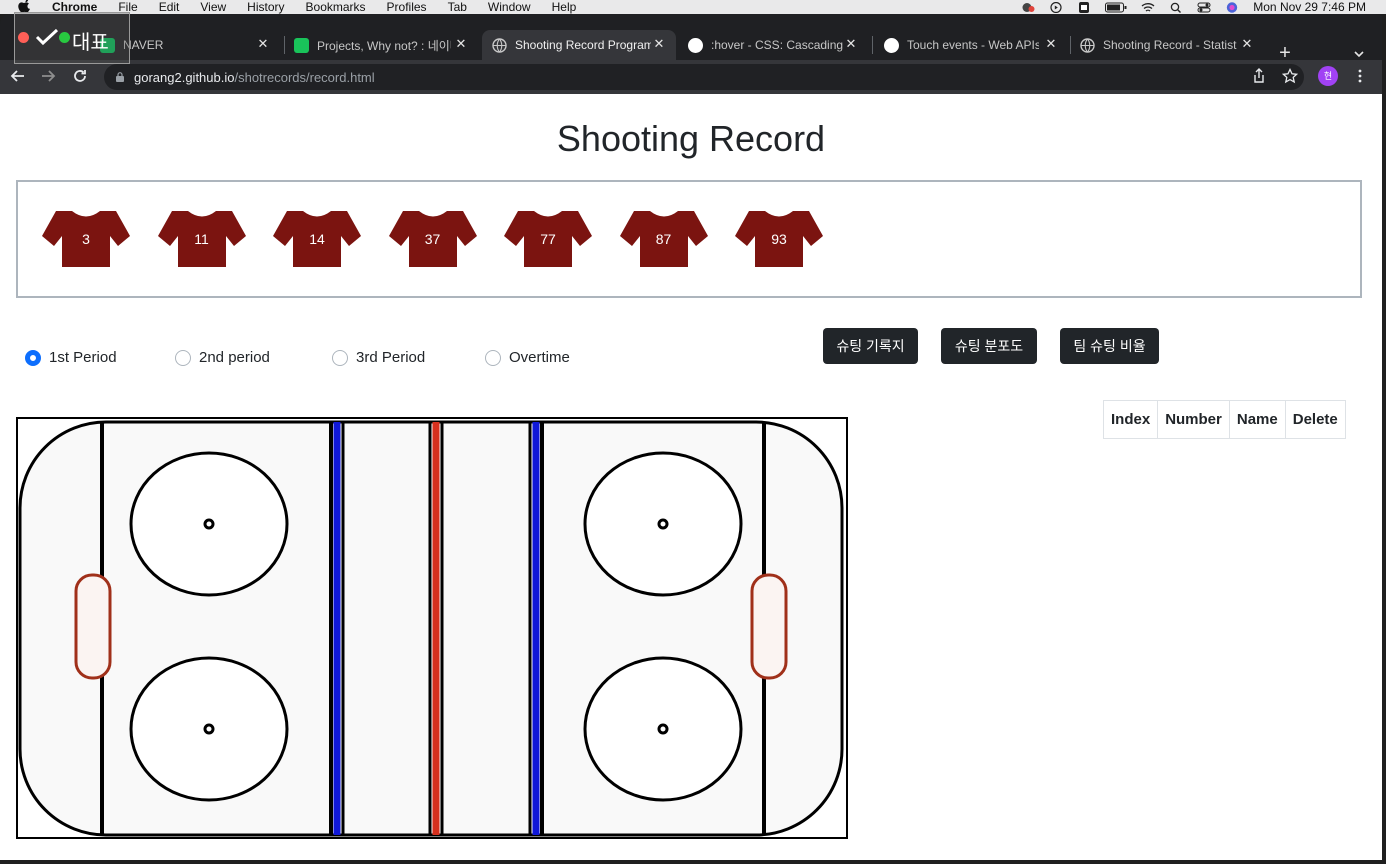 The width and height of the screenshot is (1386, 864). I want to click on table-header-row: Index Number Name Delete, so click(1224, 419).